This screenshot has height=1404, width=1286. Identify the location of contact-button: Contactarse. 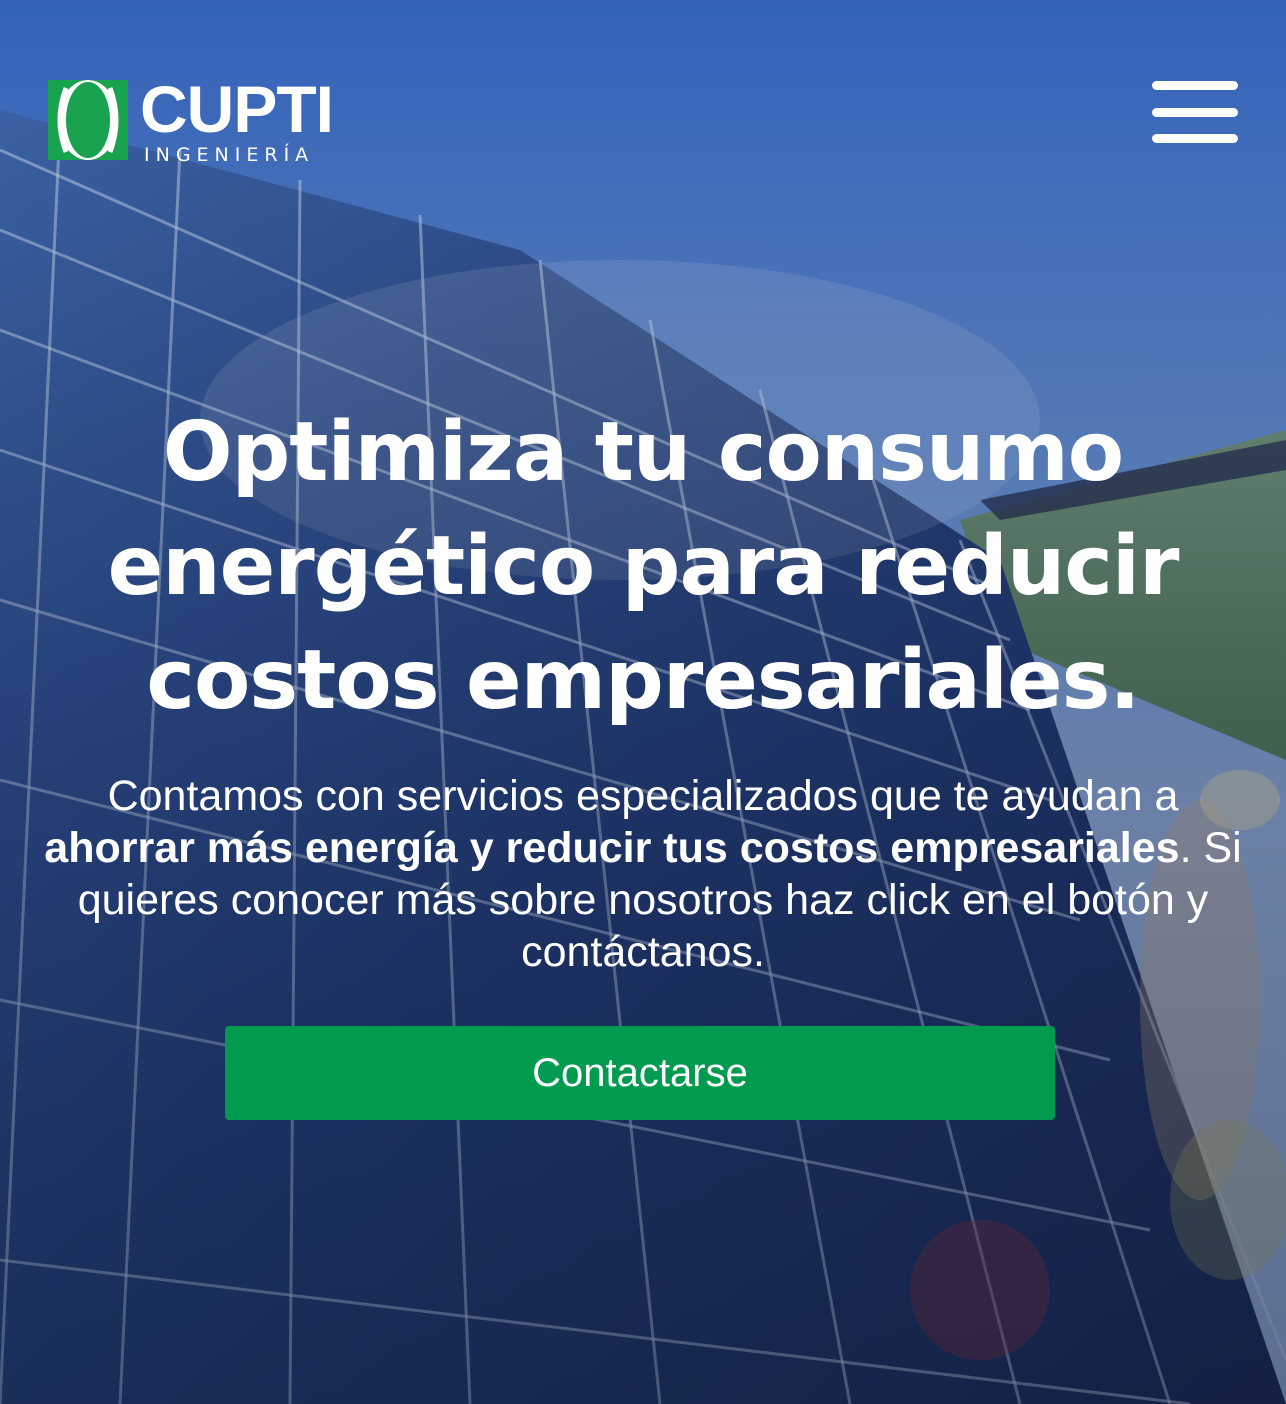
(640, 1073).